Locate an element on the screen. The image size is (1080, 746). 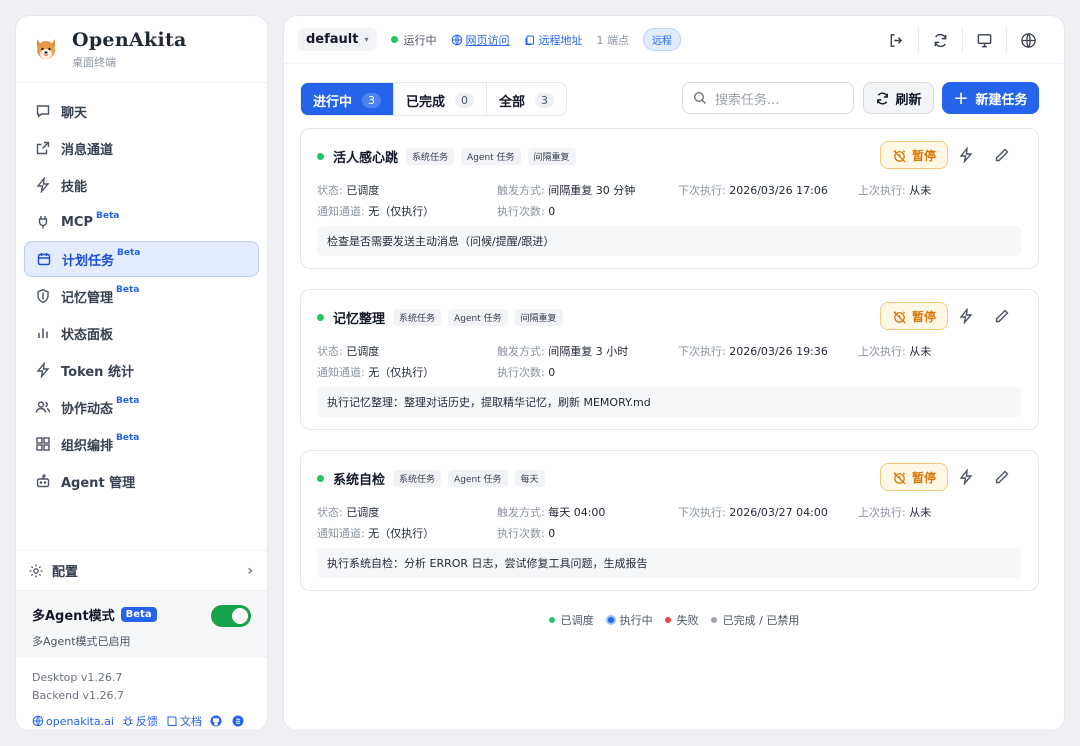
chevron-right-icon: › is located at coordinates (250, 570).